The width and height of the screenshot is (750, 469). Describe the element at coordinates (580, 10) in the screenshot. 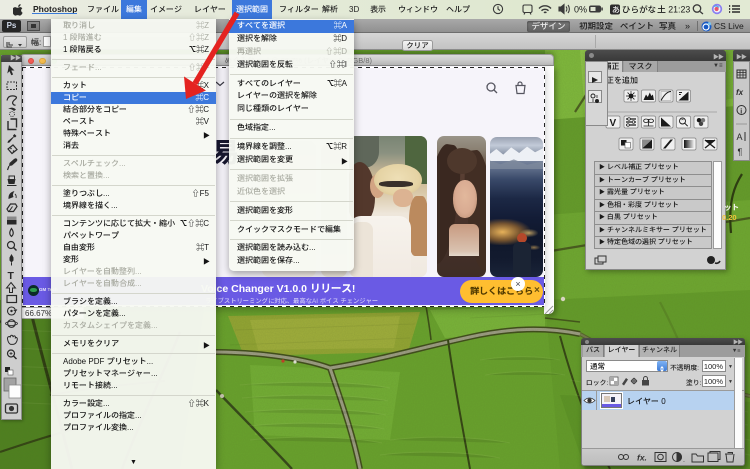

I see `svg-text: 0%` at that location.